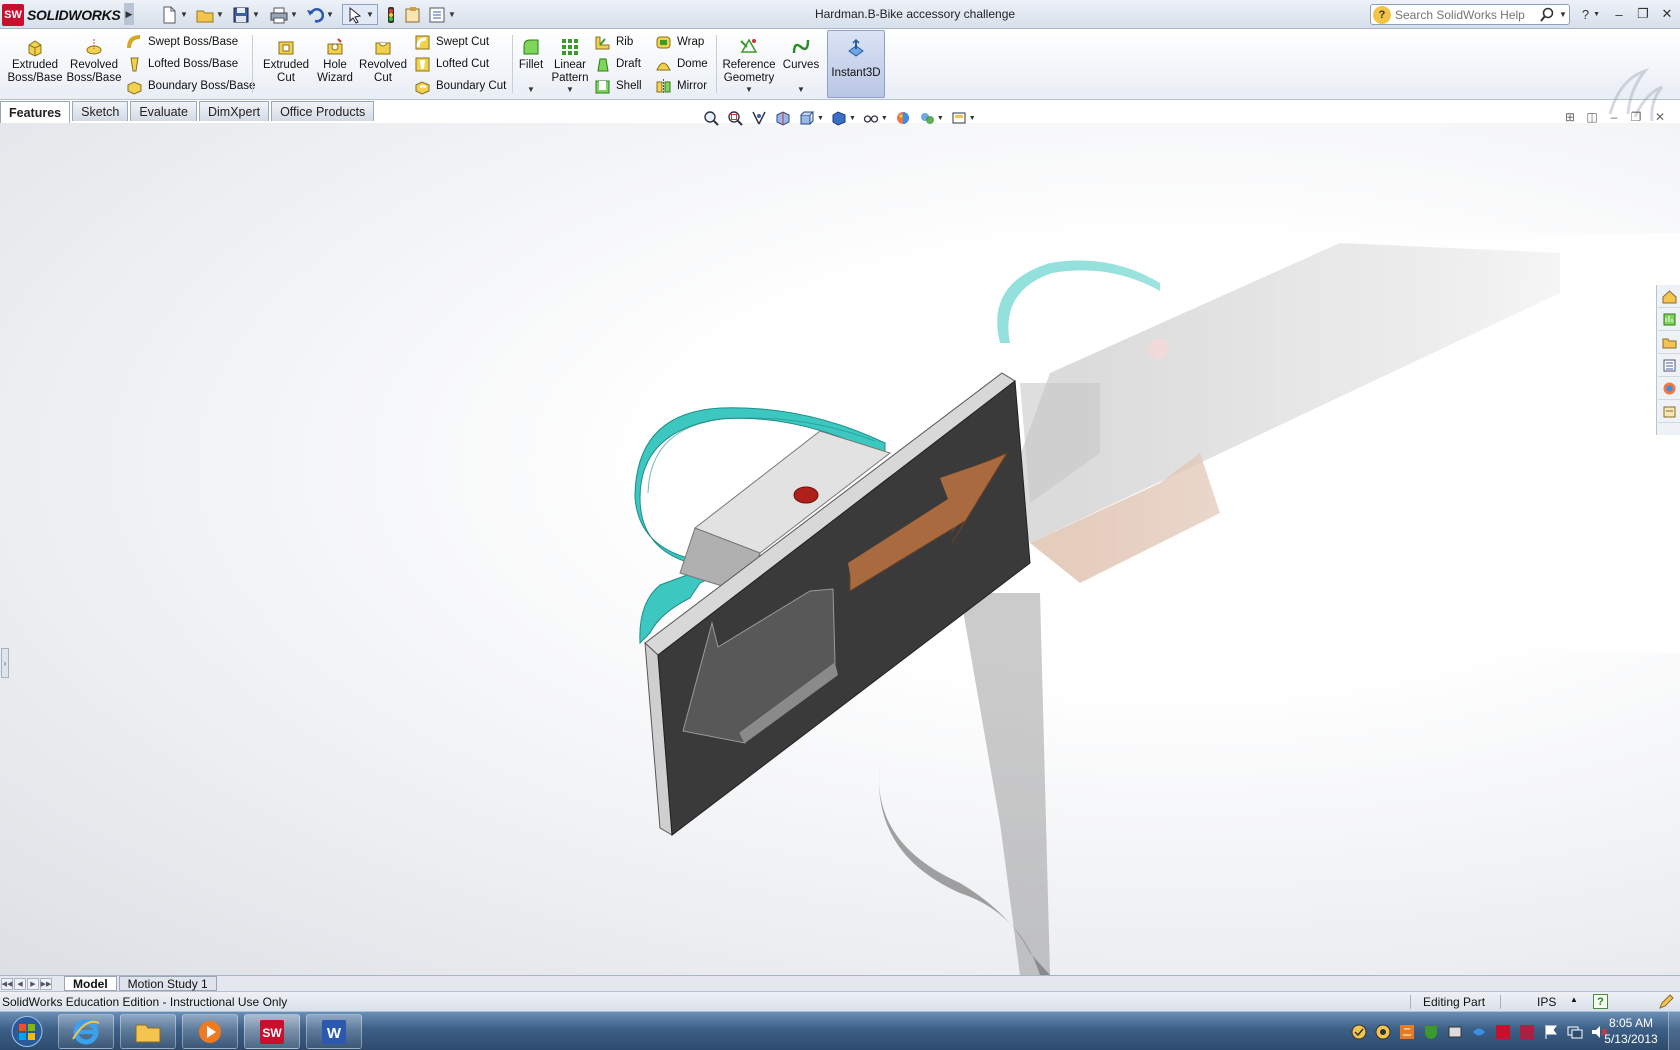 The width and height of the screenshot is (1680, 1050). Describe the element at coordinates (335, 64) in the screenshot. I see `hole-wizard-button: Hole Wizard` at that location.